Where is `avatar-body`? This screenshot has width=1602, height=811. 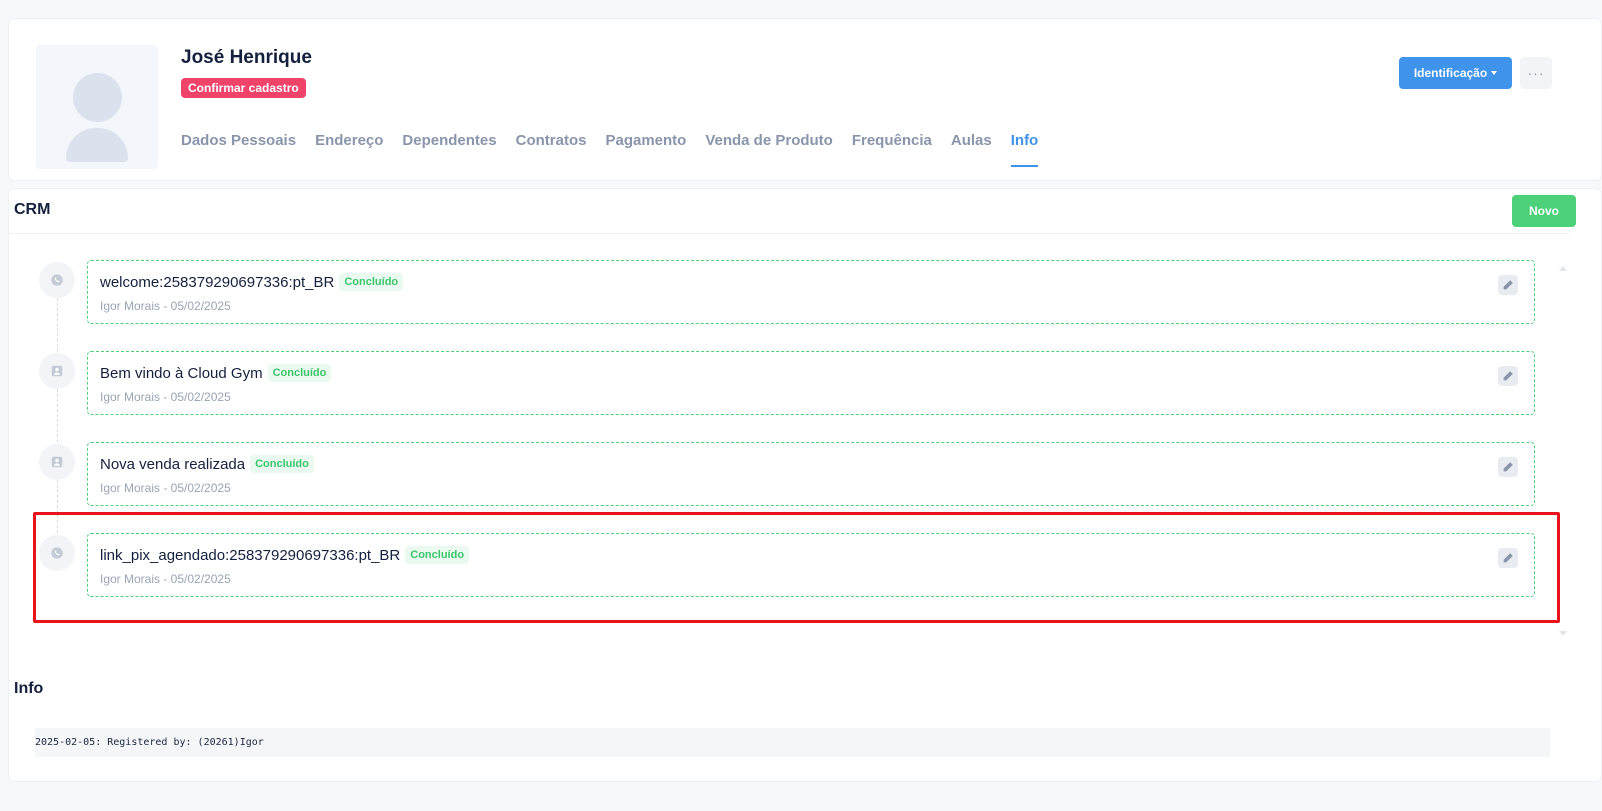 avatar-body is located at coordinates (97, 145).